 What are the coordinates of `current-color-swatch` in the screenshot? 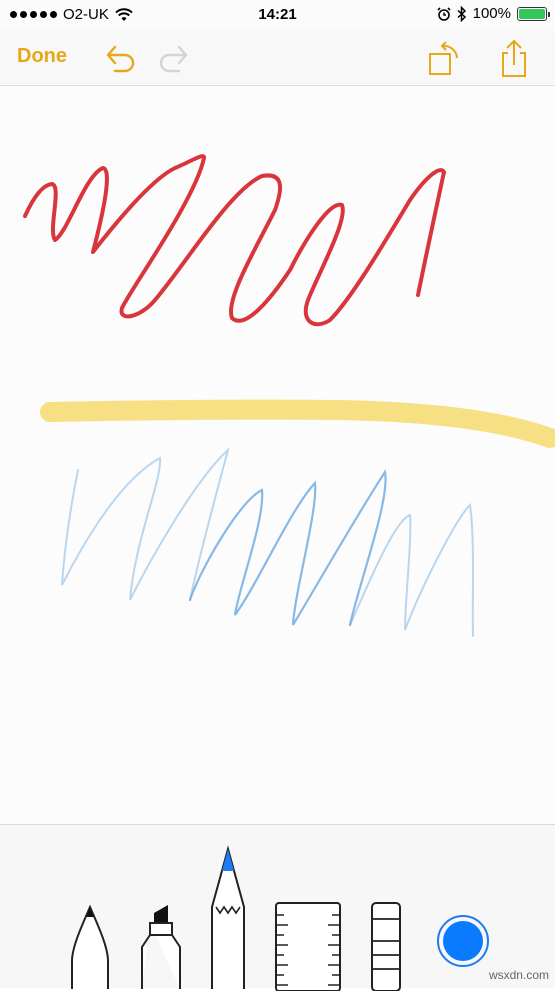 It's located at (463, 941).